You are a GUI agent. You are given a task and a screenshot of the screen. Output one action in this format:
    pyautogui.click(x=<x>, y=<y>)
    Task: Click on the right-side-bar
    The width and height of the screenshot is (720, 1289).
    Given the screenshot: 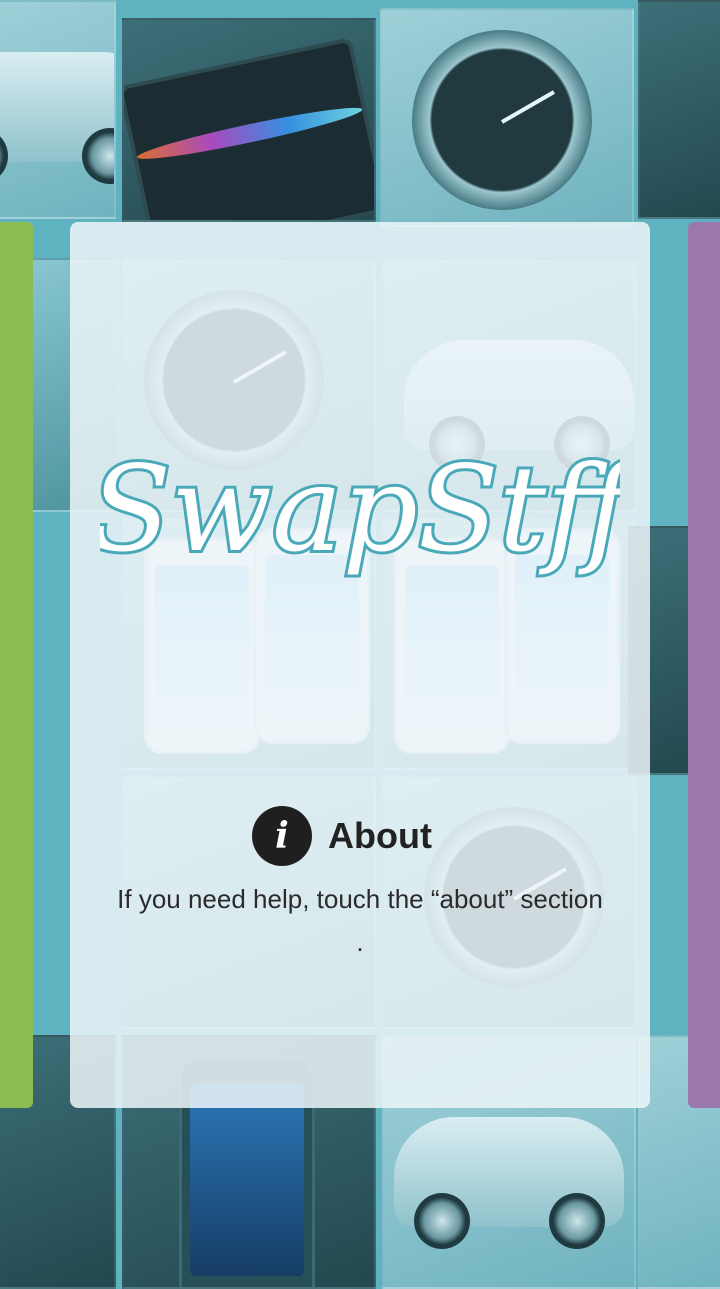 What is the action you would take?
    pyautogui.click(x=704, y=665)
    